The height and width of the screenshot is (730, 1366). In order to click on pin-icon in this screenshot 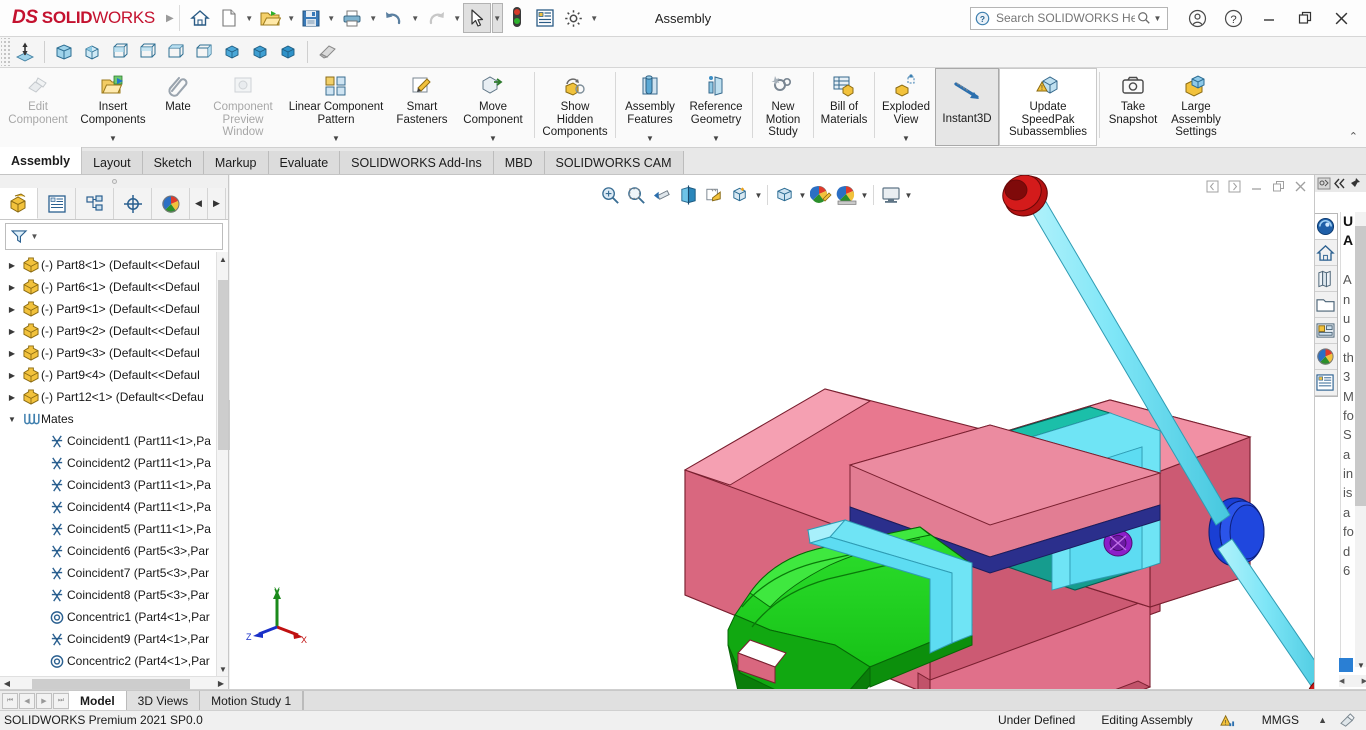, I will do `click(1354, 183)`.